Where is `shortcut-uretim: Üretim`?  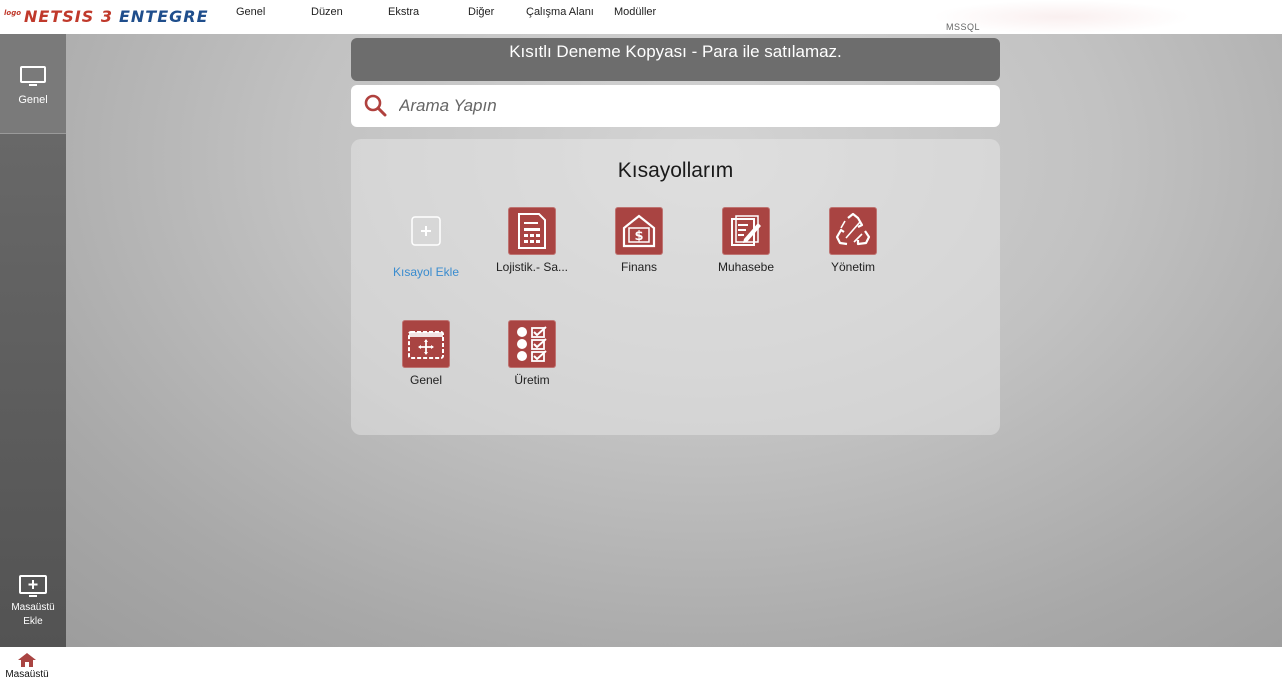
shortcut-uretim: Üretim is located at coordinates (532, 353).